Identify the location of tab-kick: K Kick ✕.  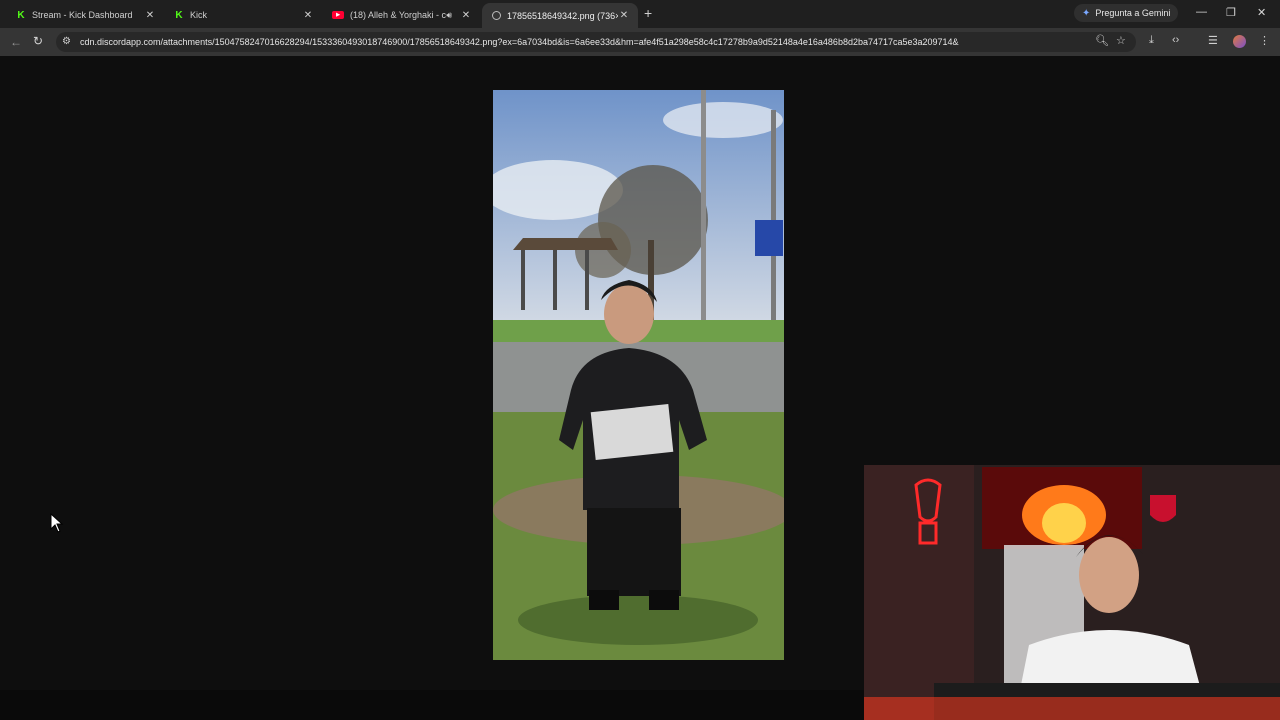
(243, 15).